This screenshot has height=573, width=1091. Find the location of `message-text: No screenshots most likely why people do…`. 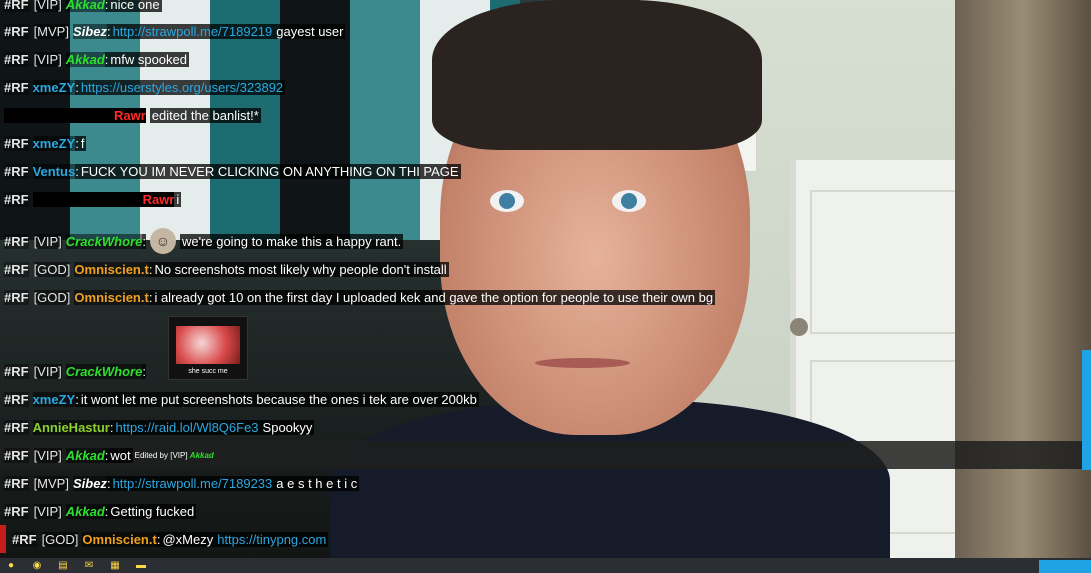

message-text: No screenshots most likely why people do… is located at coordinates (300, 269).